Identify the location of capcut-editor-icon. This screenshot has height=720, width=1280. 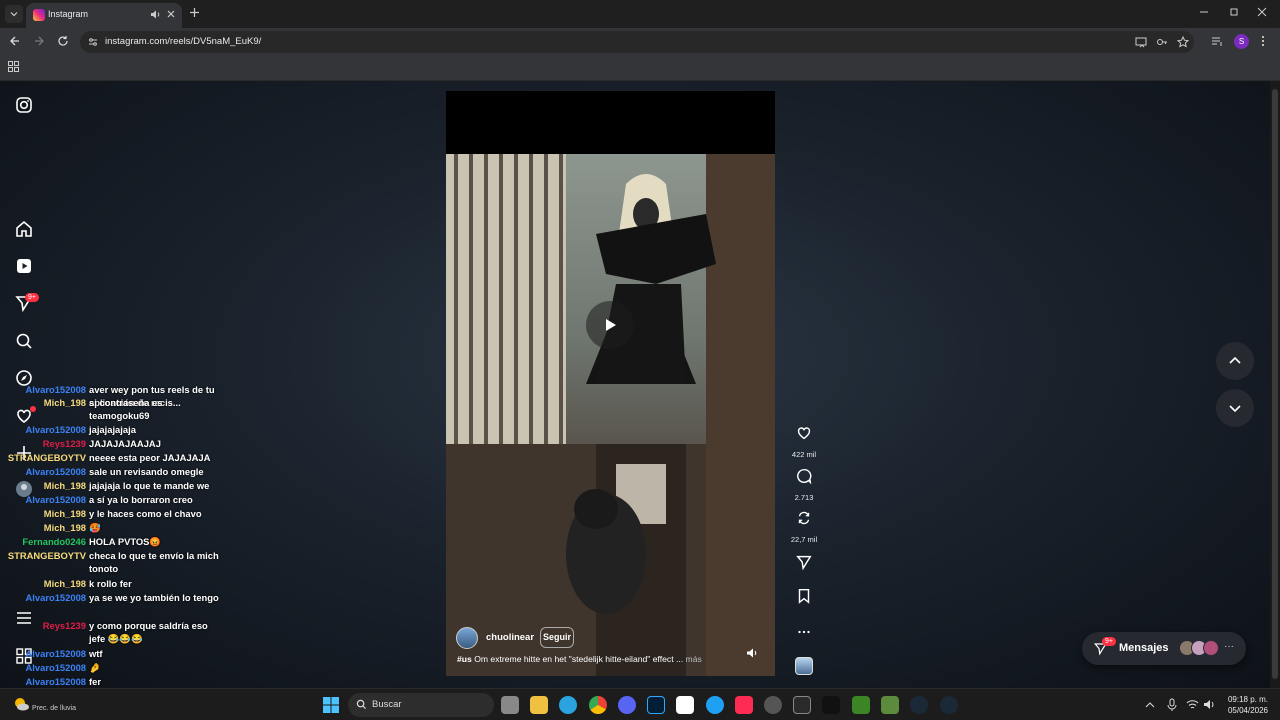
(831, 705).